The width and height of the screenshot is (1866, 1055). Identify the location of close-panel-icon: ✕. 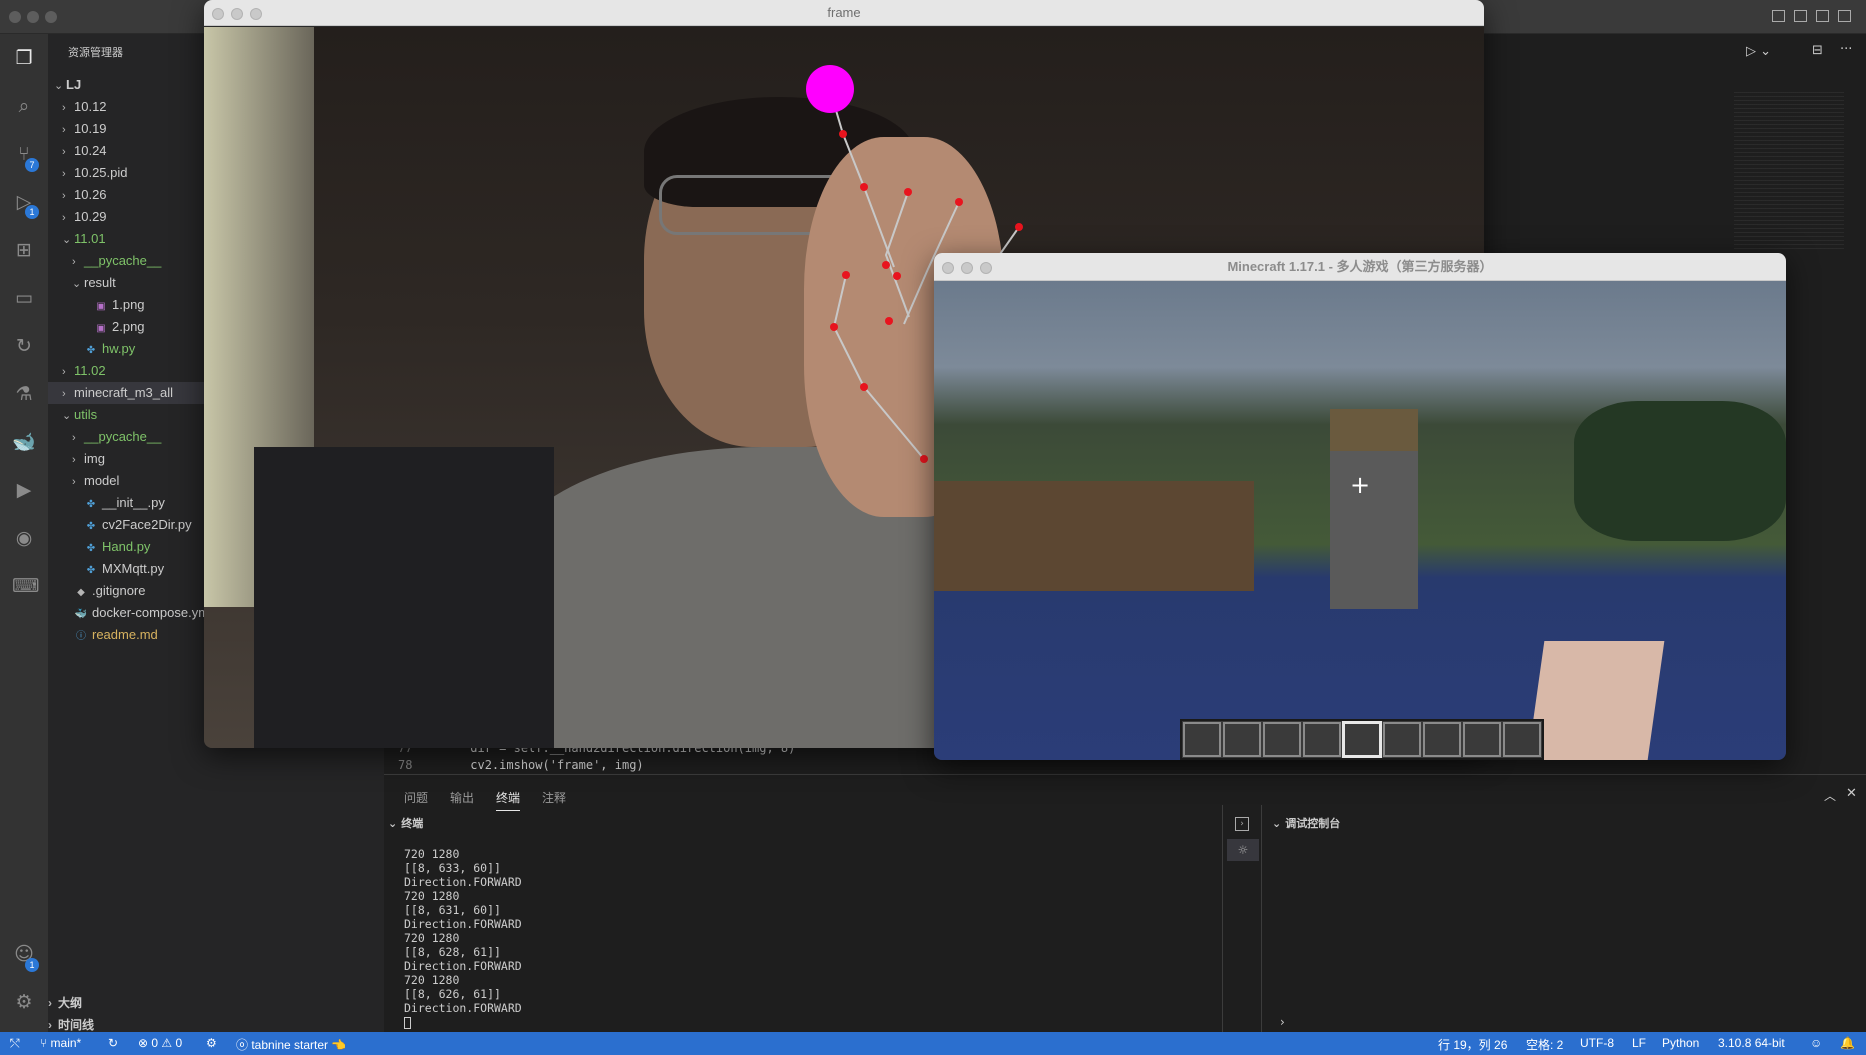
(1851, 793).